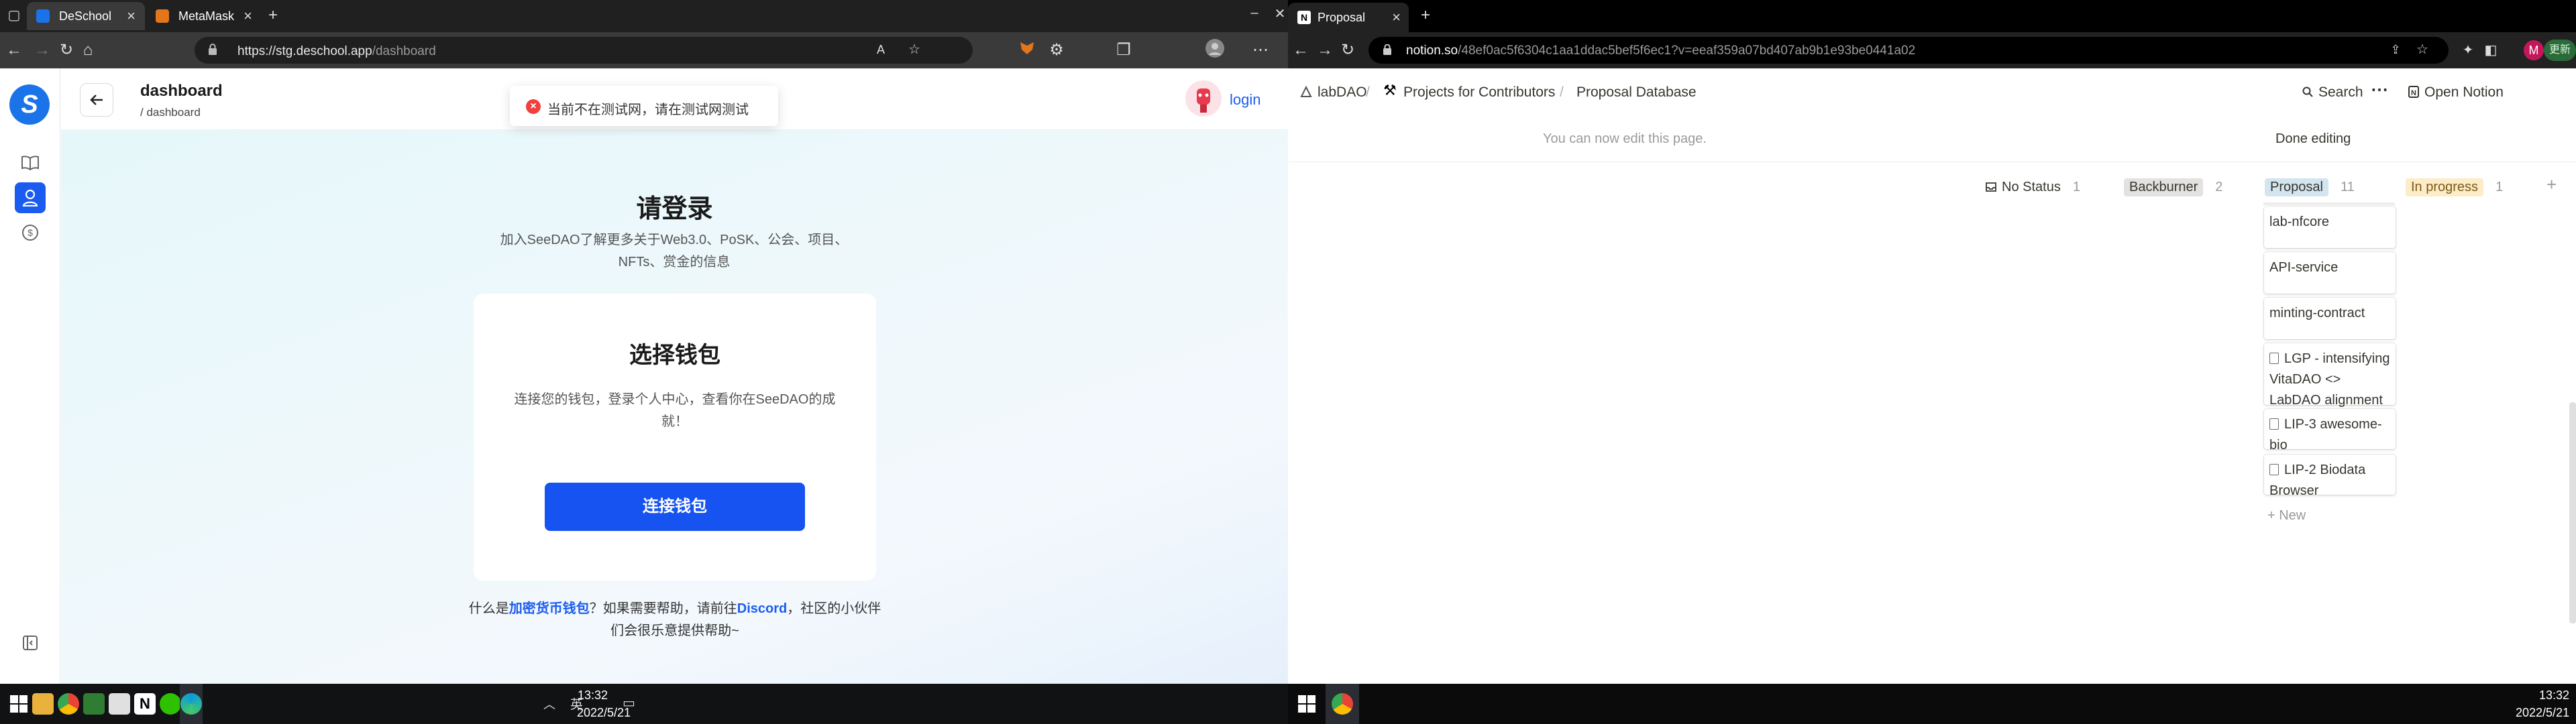  I want to click on discord-link: Discord, so click(762, 608).